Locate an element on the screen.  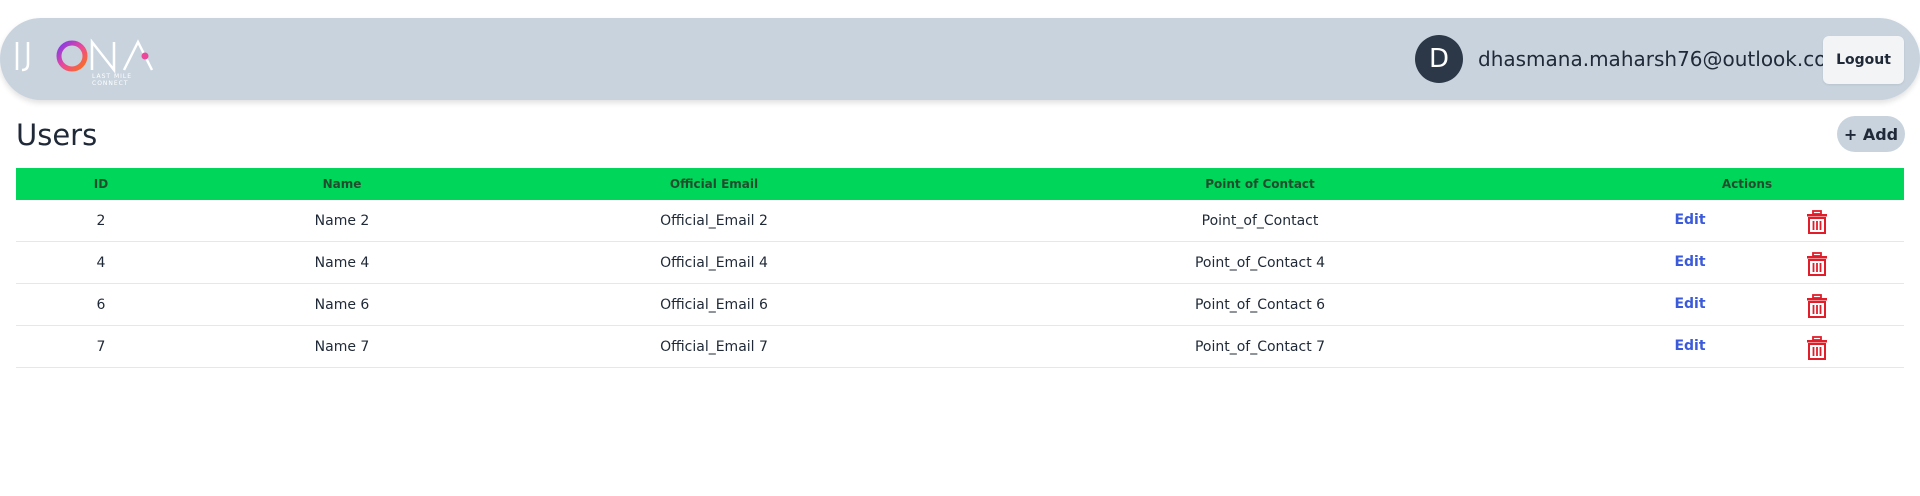
cell-name: Name 2 is located at coordinates (342, 221).